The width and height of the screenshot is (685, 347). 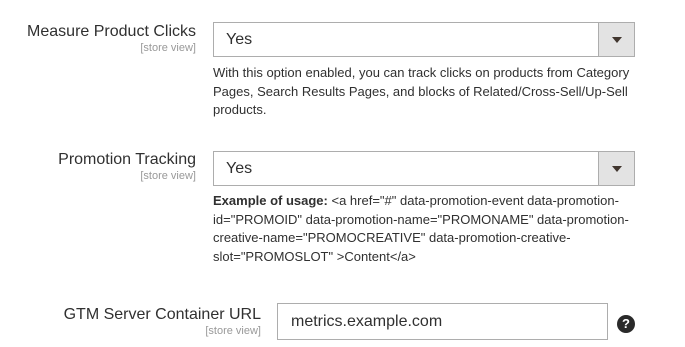 What do you see at coordinates (424, 39) in the screenshot?
I see `measure-product-clicks-select: Yes` at bounding box center [424, 39].